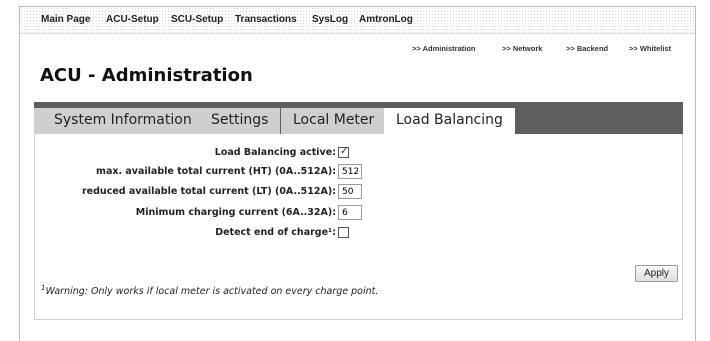  I want to click on nav-transactions: Transactions, so click(266, 19).